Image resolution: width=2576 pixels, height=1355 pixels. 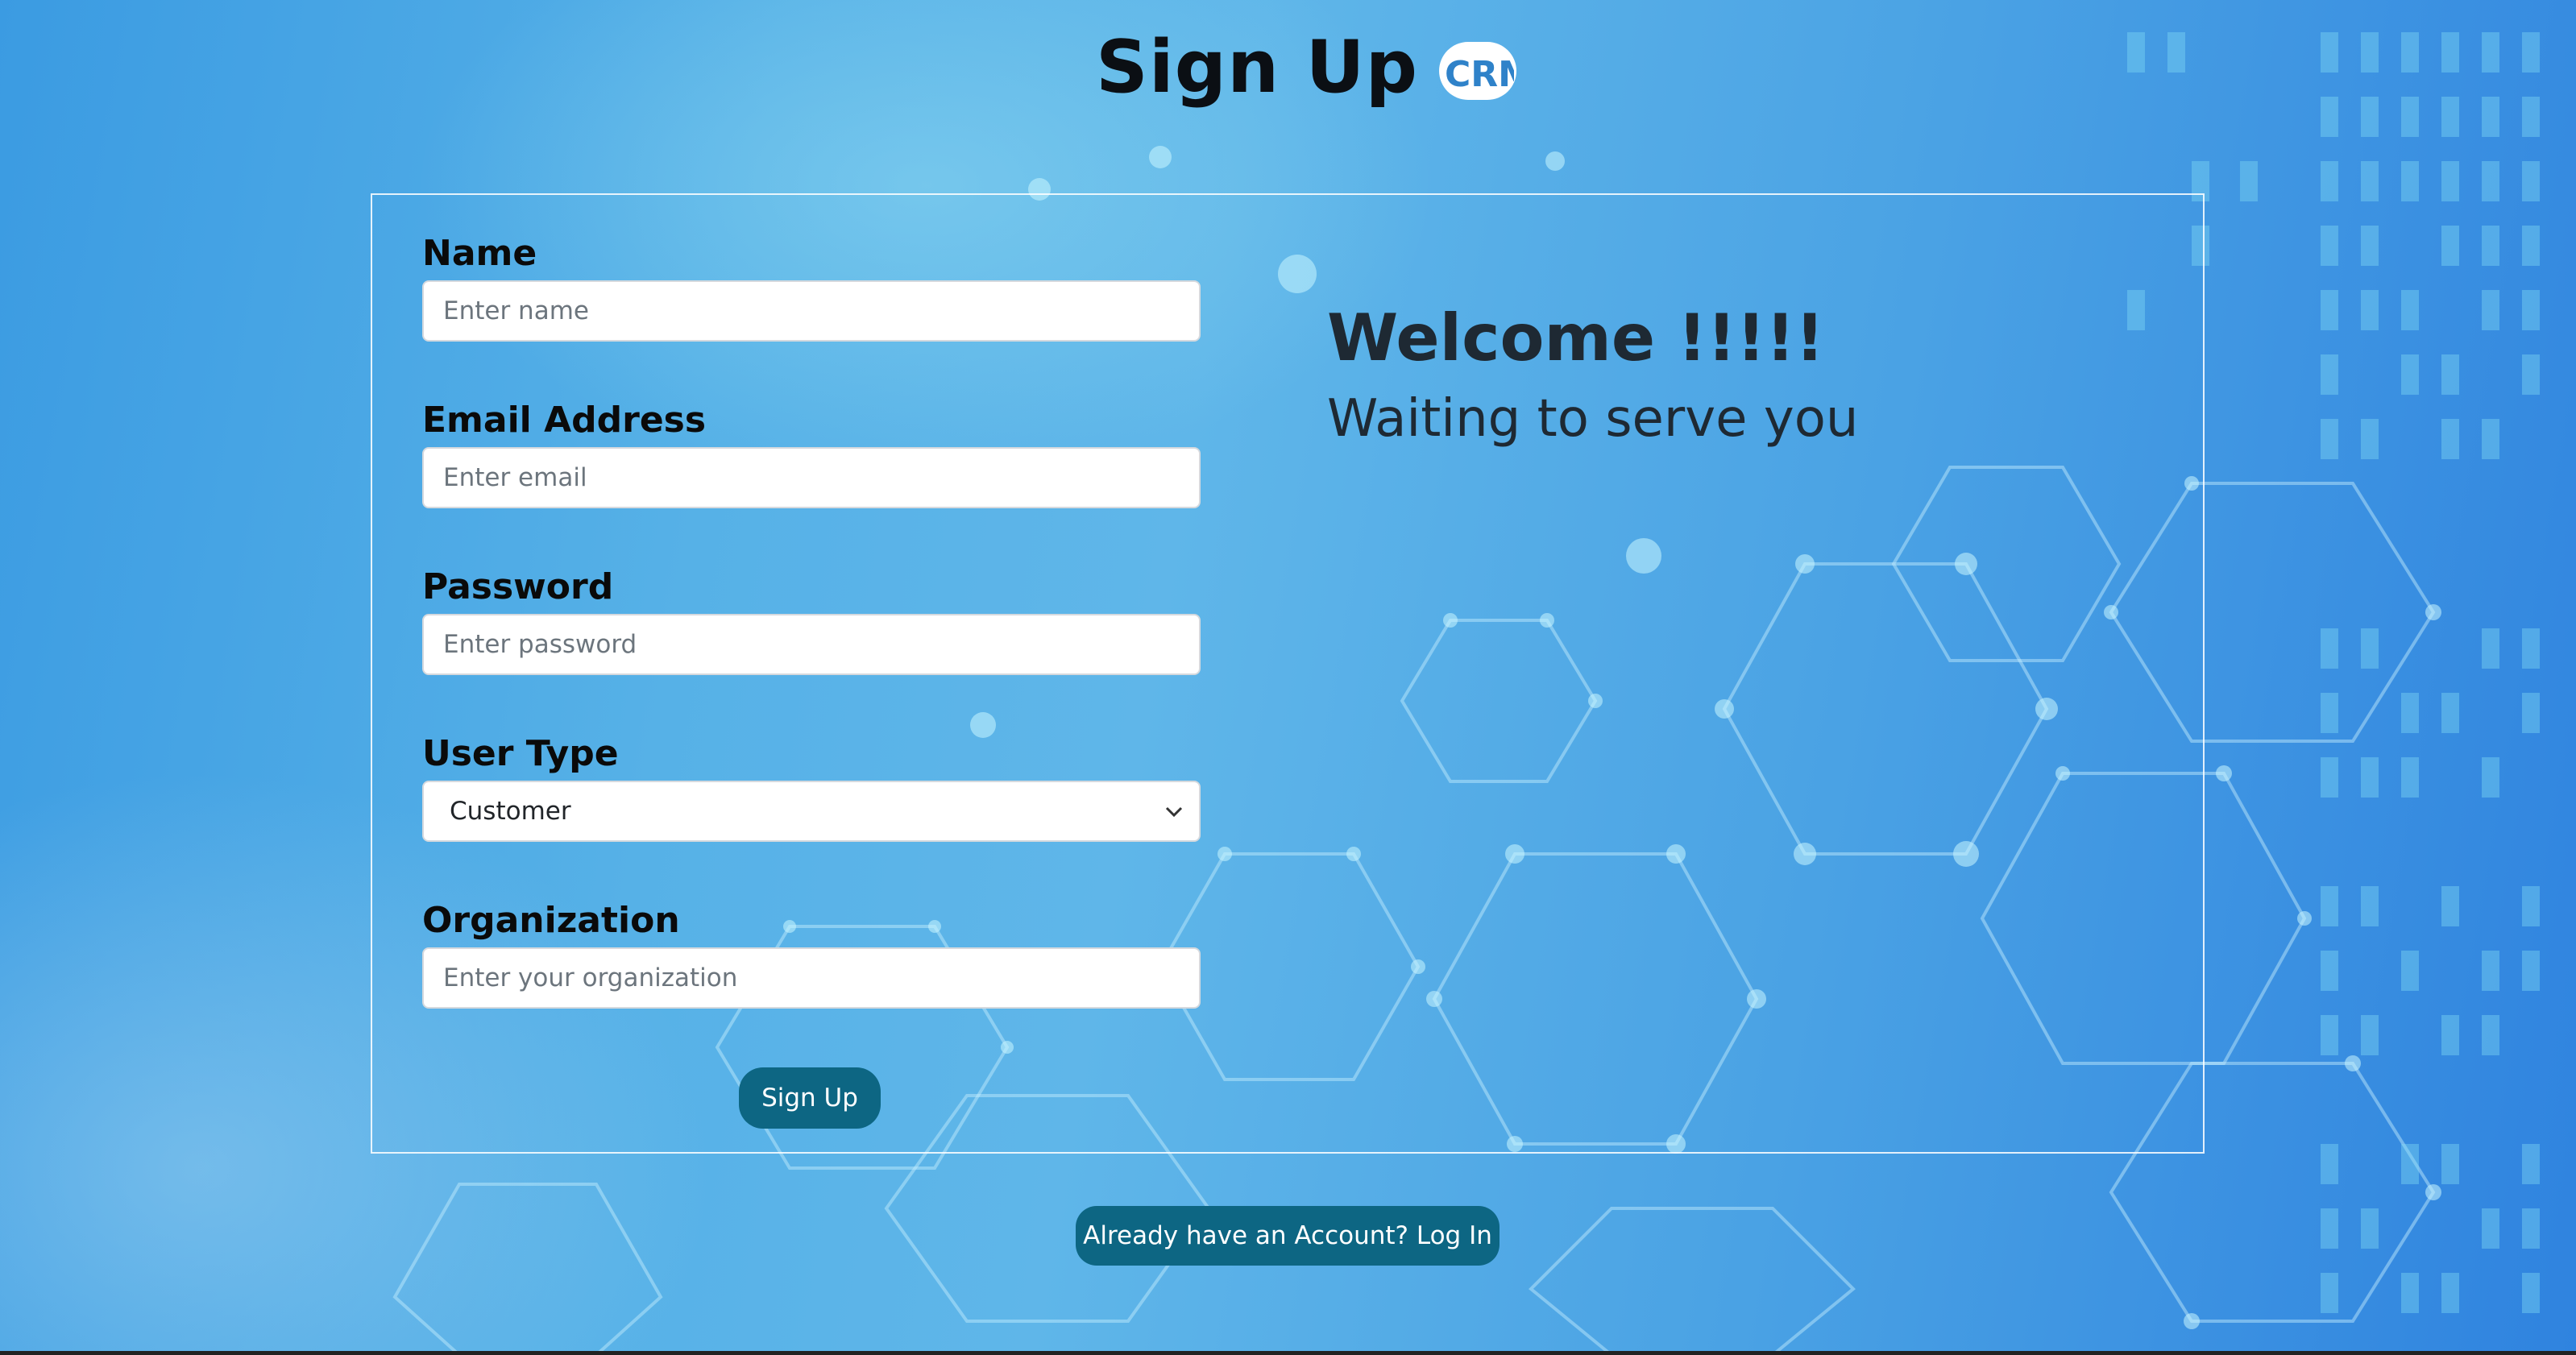 I want to click on password-field-group: Password, so click(x=811, y=644).